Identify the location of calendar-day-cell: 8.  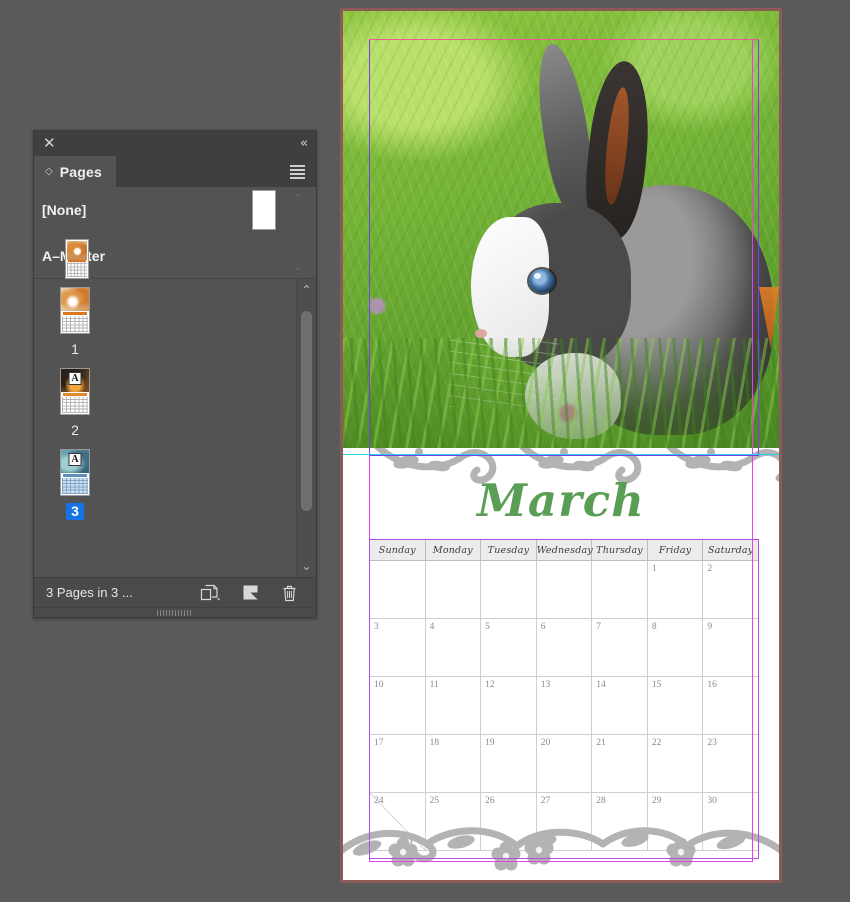
(675, 647).